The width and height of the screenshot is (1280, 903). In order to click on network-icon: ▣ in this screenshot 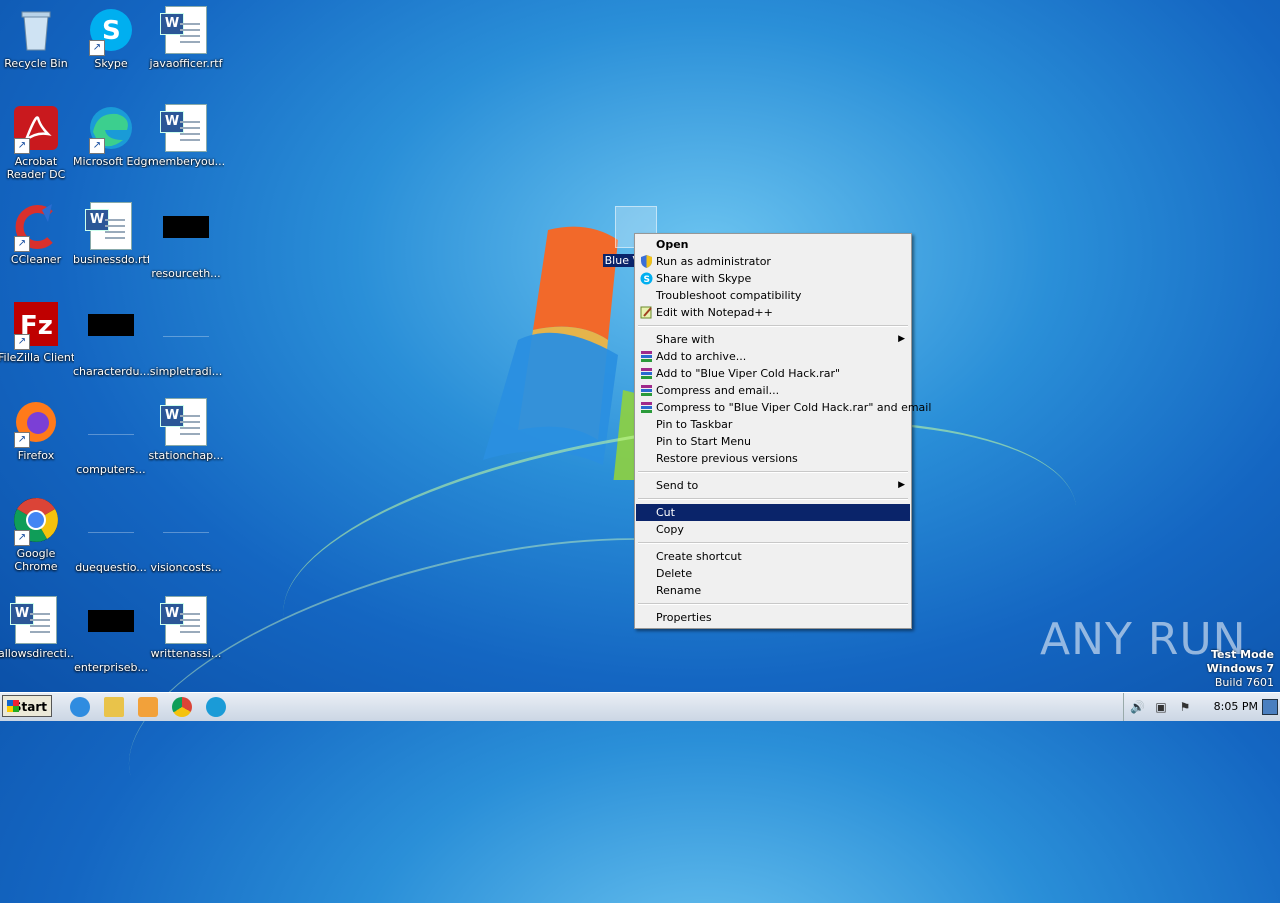, I will do `click(1161, 707)`.